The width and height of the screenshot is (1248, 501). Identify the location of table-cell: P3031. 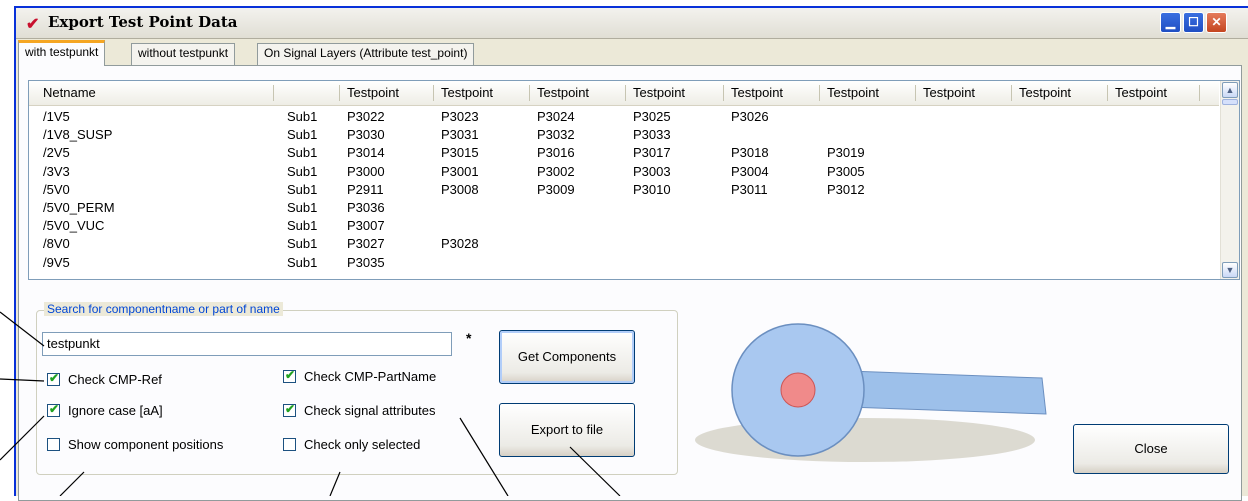
(460, 135).